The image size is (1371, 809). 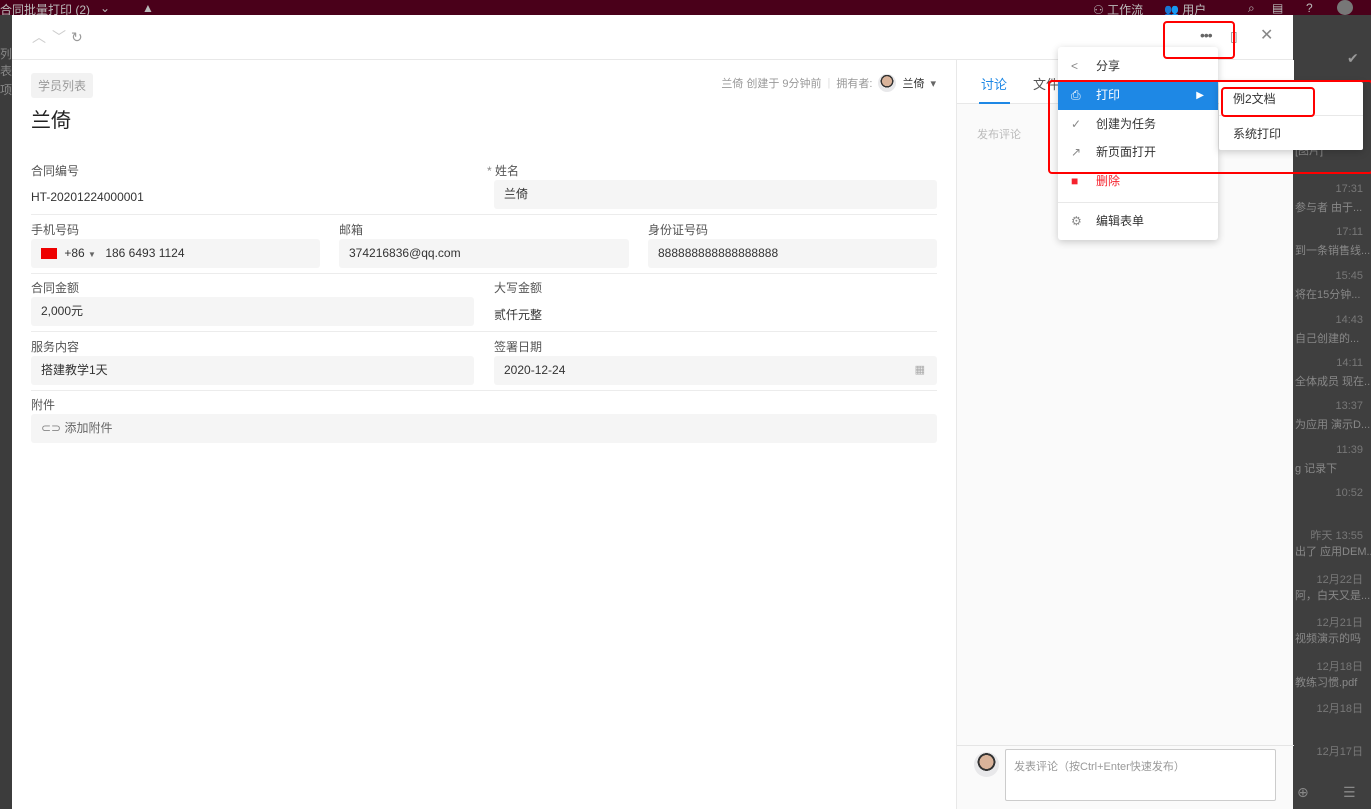 I want to click on chat-time: 17:11, so click(x=1349, y=232).